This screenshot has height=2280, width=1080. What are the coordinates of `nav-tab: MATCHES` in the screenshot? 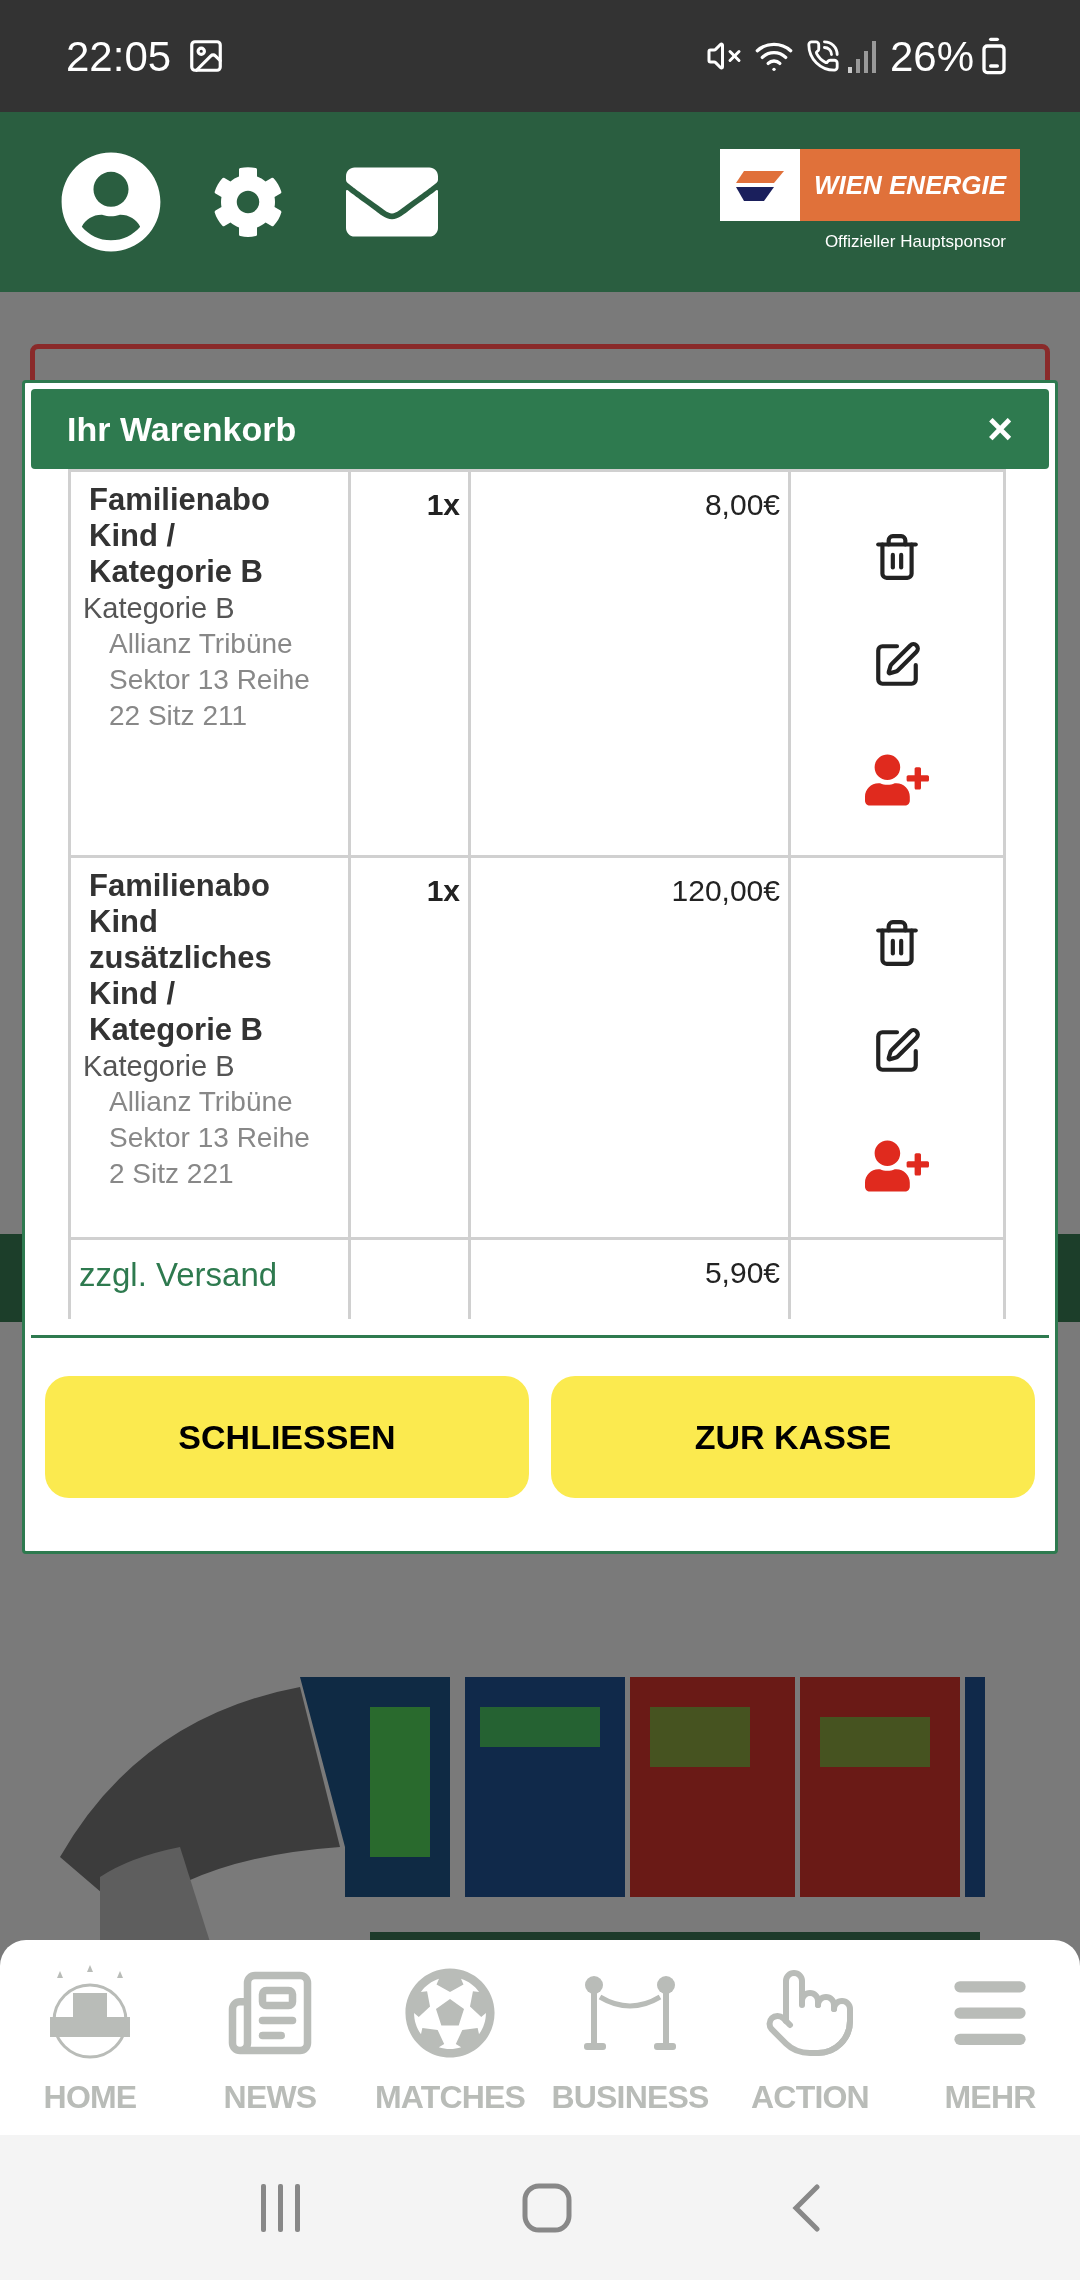 It's located at (450, 2042).